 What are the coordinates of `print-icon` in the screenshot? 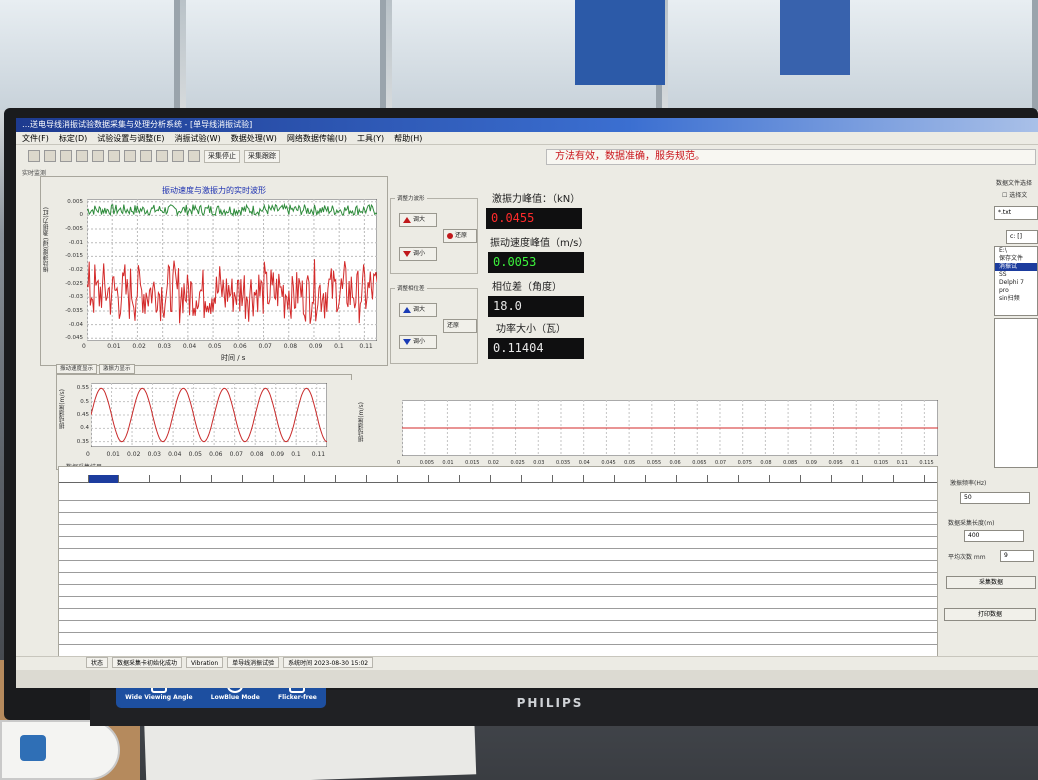 It's located at (34, 156).